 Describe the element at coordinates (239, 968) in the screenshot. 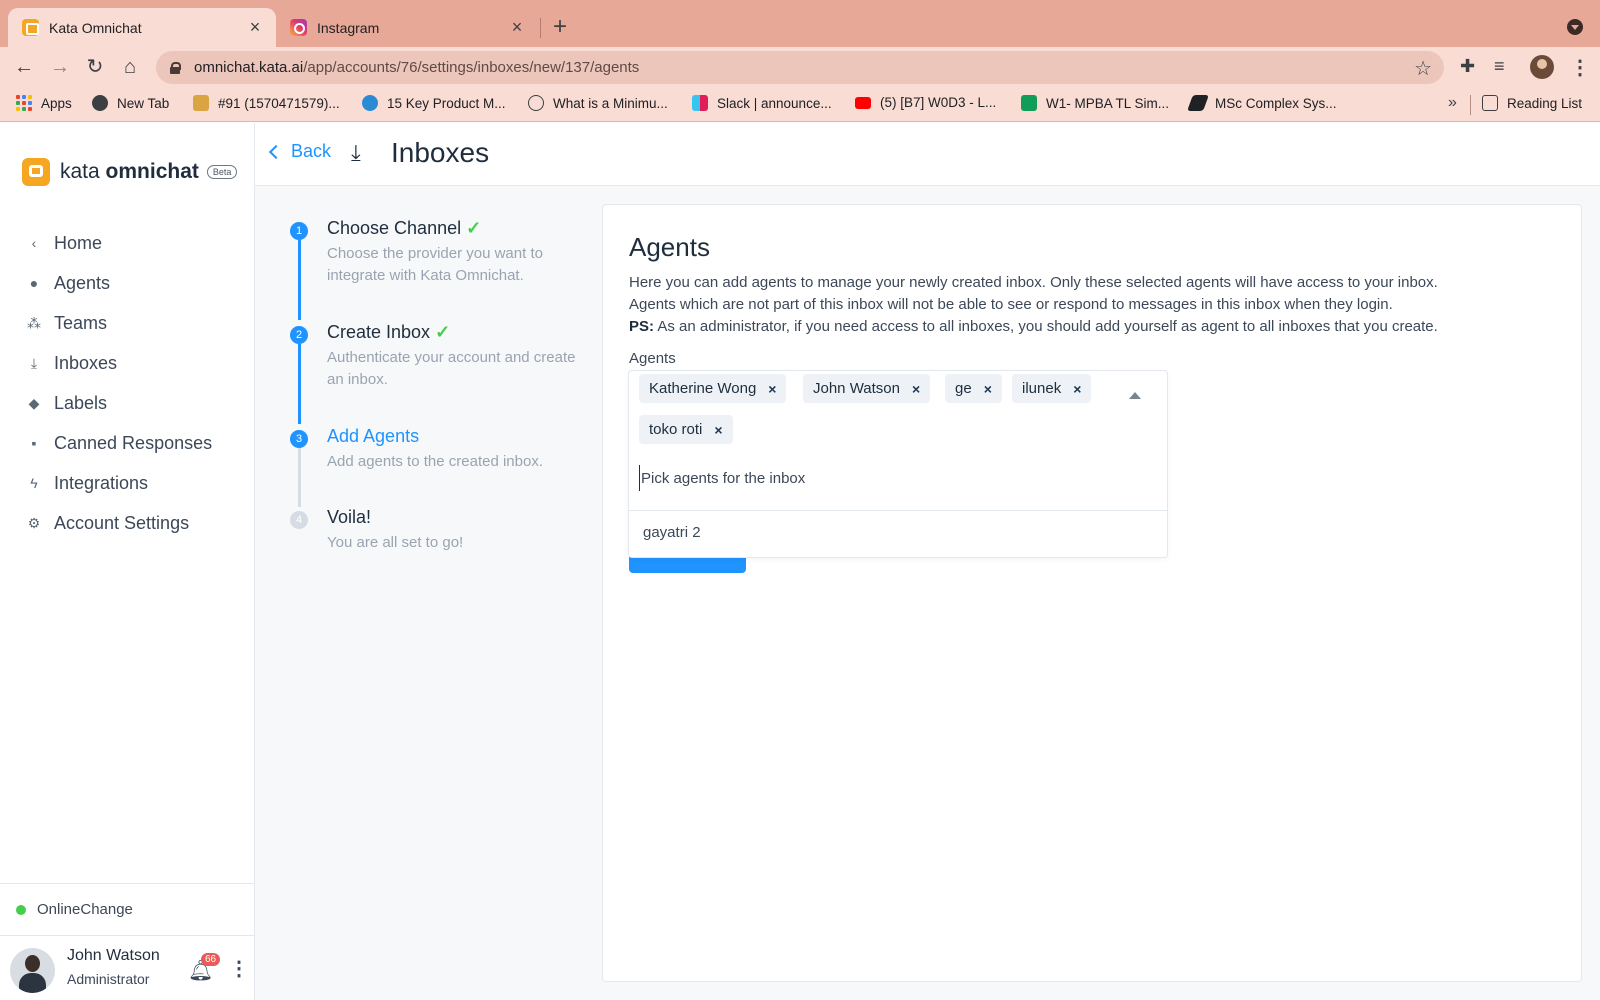

I see `more-options-icon: ⋮` at that location.